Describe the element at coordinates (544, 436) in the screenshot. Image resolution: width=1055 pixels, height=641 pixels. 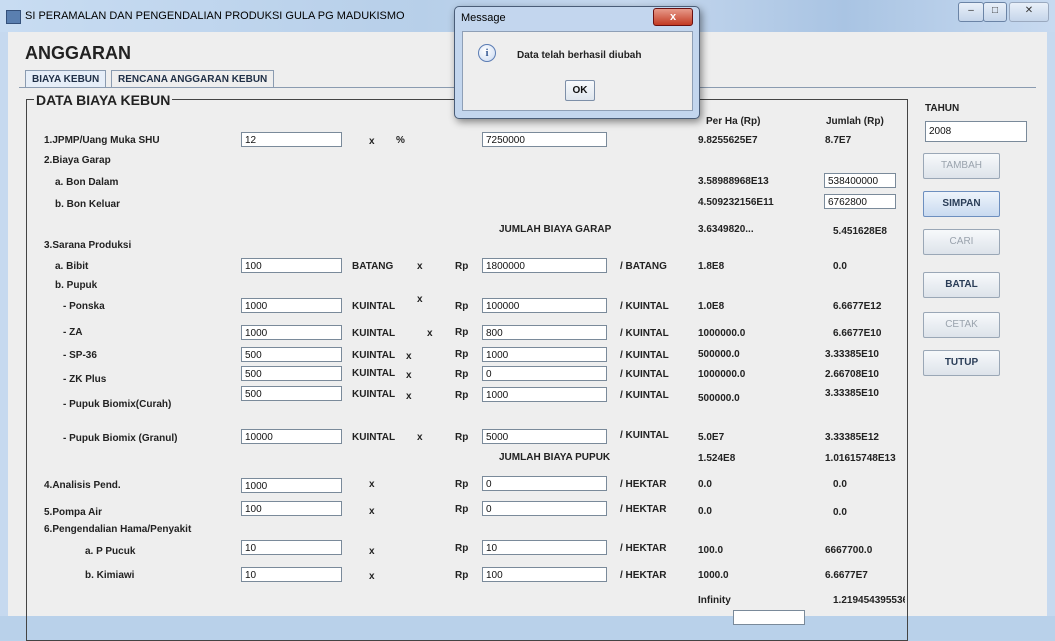
I see `biomix-granul-price-input: 5000` at that location.